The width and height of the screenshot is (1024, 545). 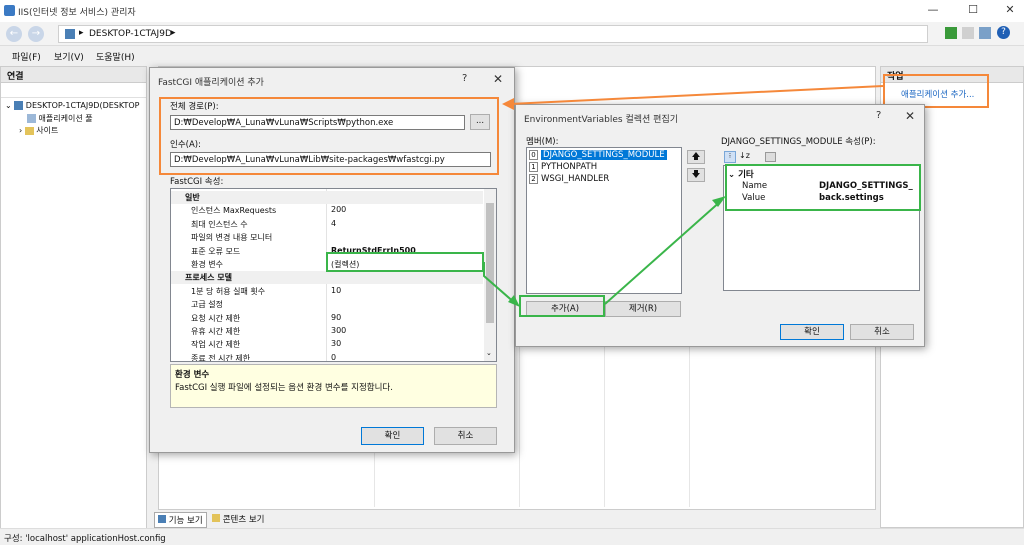 What do you see at coordinates (69, 56) in the screenshot?
I see `menu-view: 보기(V)` at bounding box center [69, 56].